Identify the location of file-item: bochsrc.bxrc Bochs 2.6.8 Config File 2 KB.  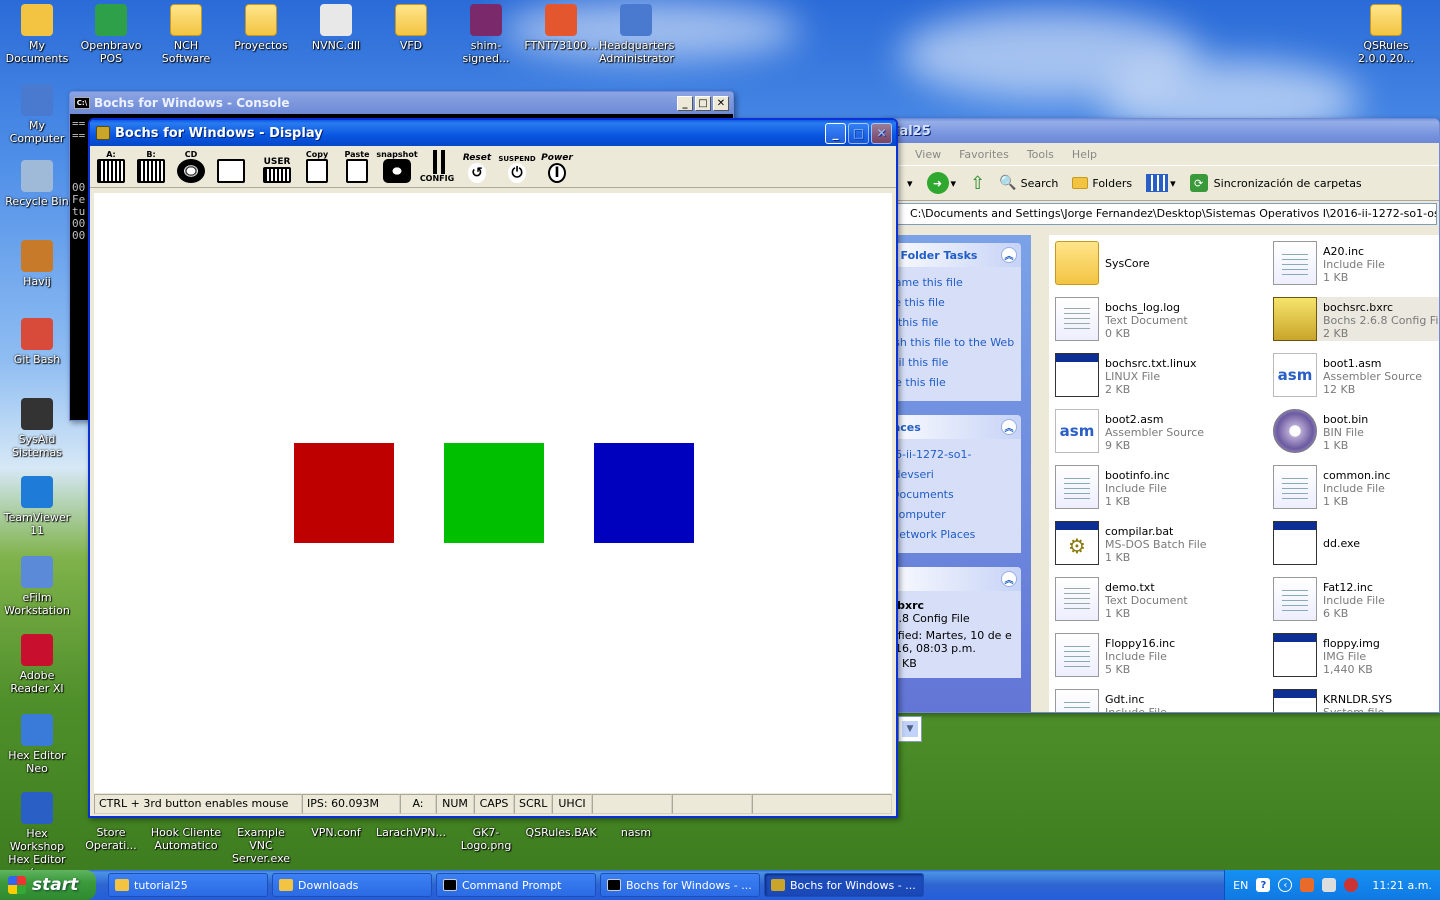
(1356, 319).